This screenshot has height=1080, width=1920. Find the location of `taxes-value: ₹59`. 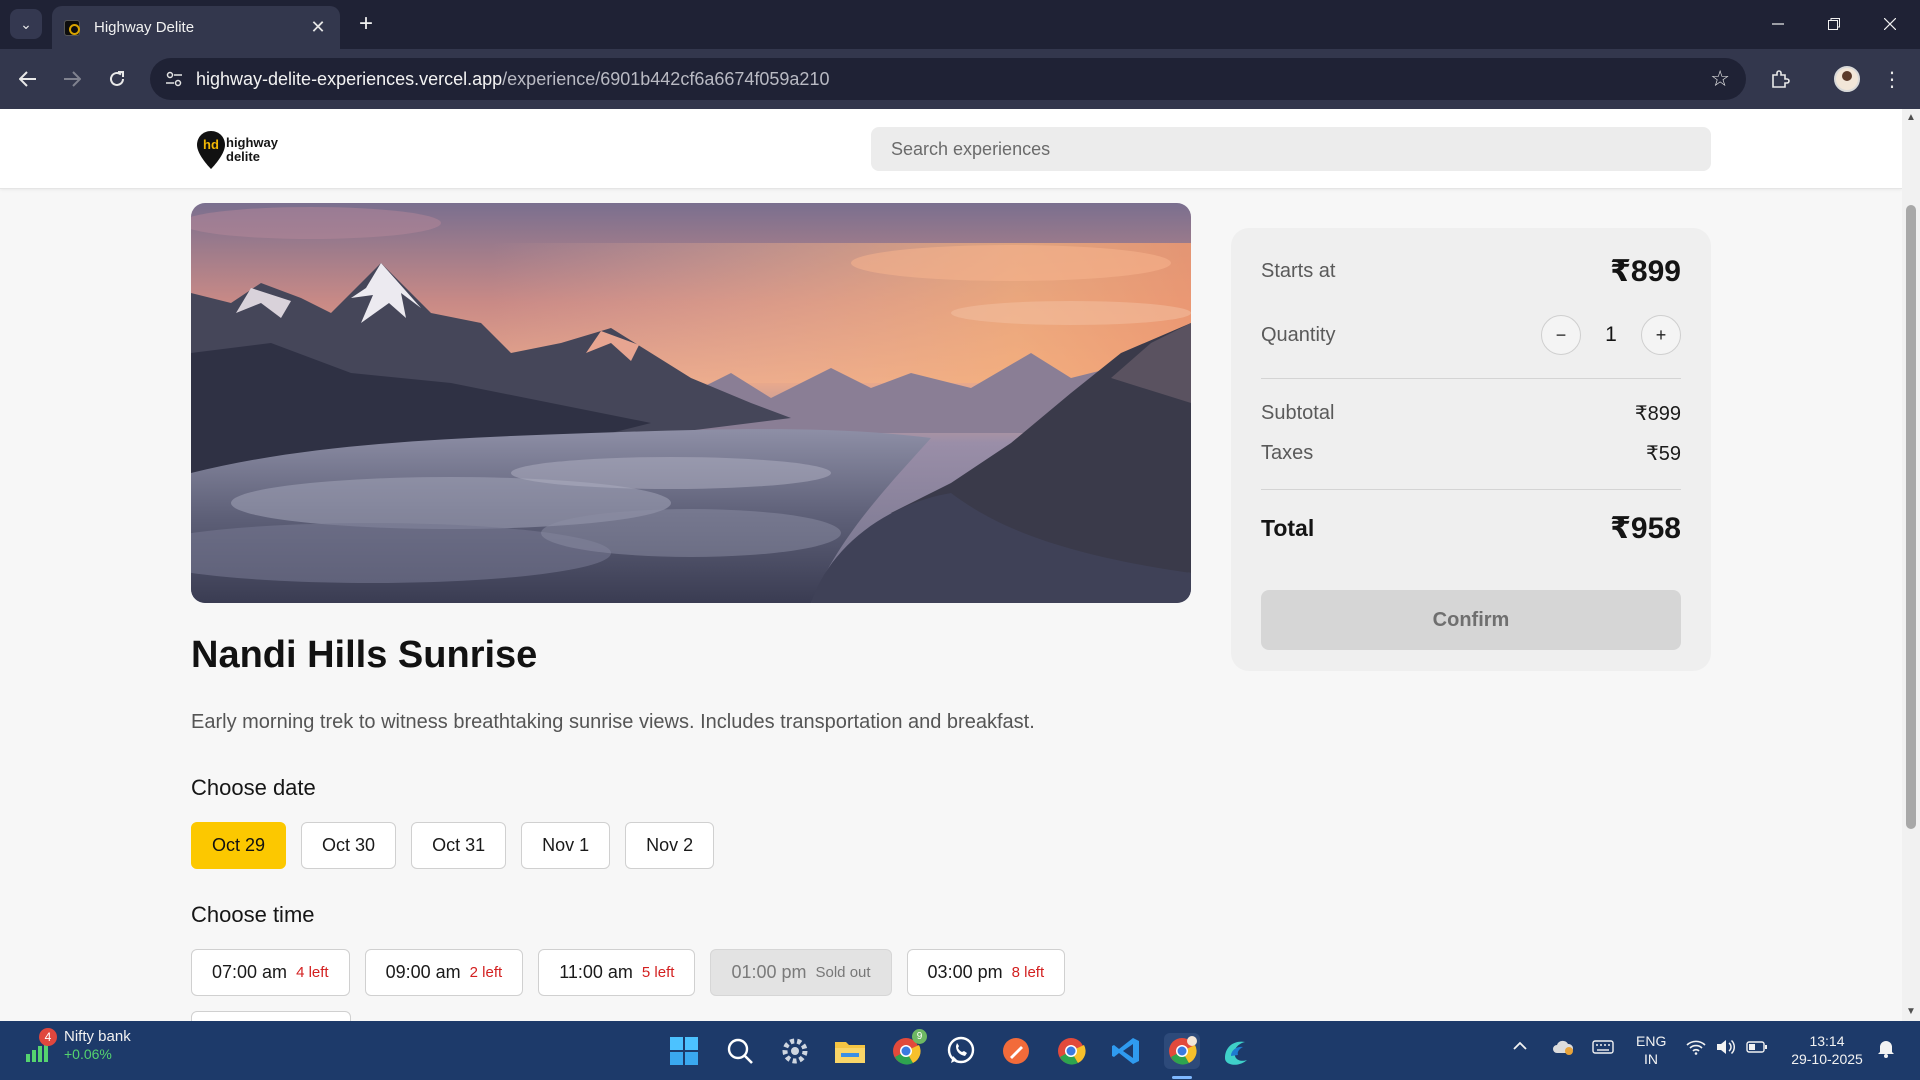

taxes-value: ₹59 is located at coordinates (1663, 454).